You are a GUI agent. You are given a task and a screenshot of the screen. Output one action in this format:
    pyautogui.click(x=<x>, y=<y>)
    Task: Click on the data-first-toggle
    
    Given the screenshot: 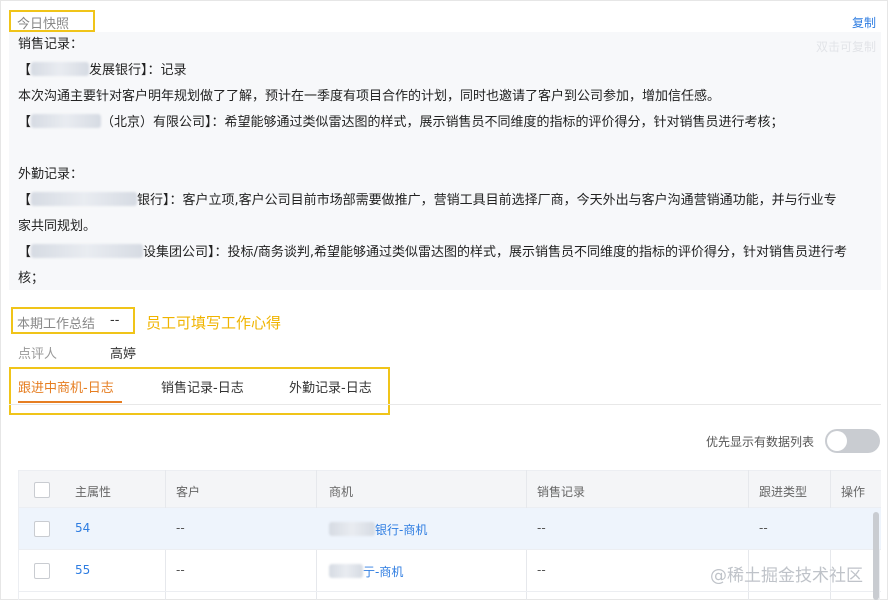 What is the action you would take?
    pyautogui.click(x=852, y=441)
    